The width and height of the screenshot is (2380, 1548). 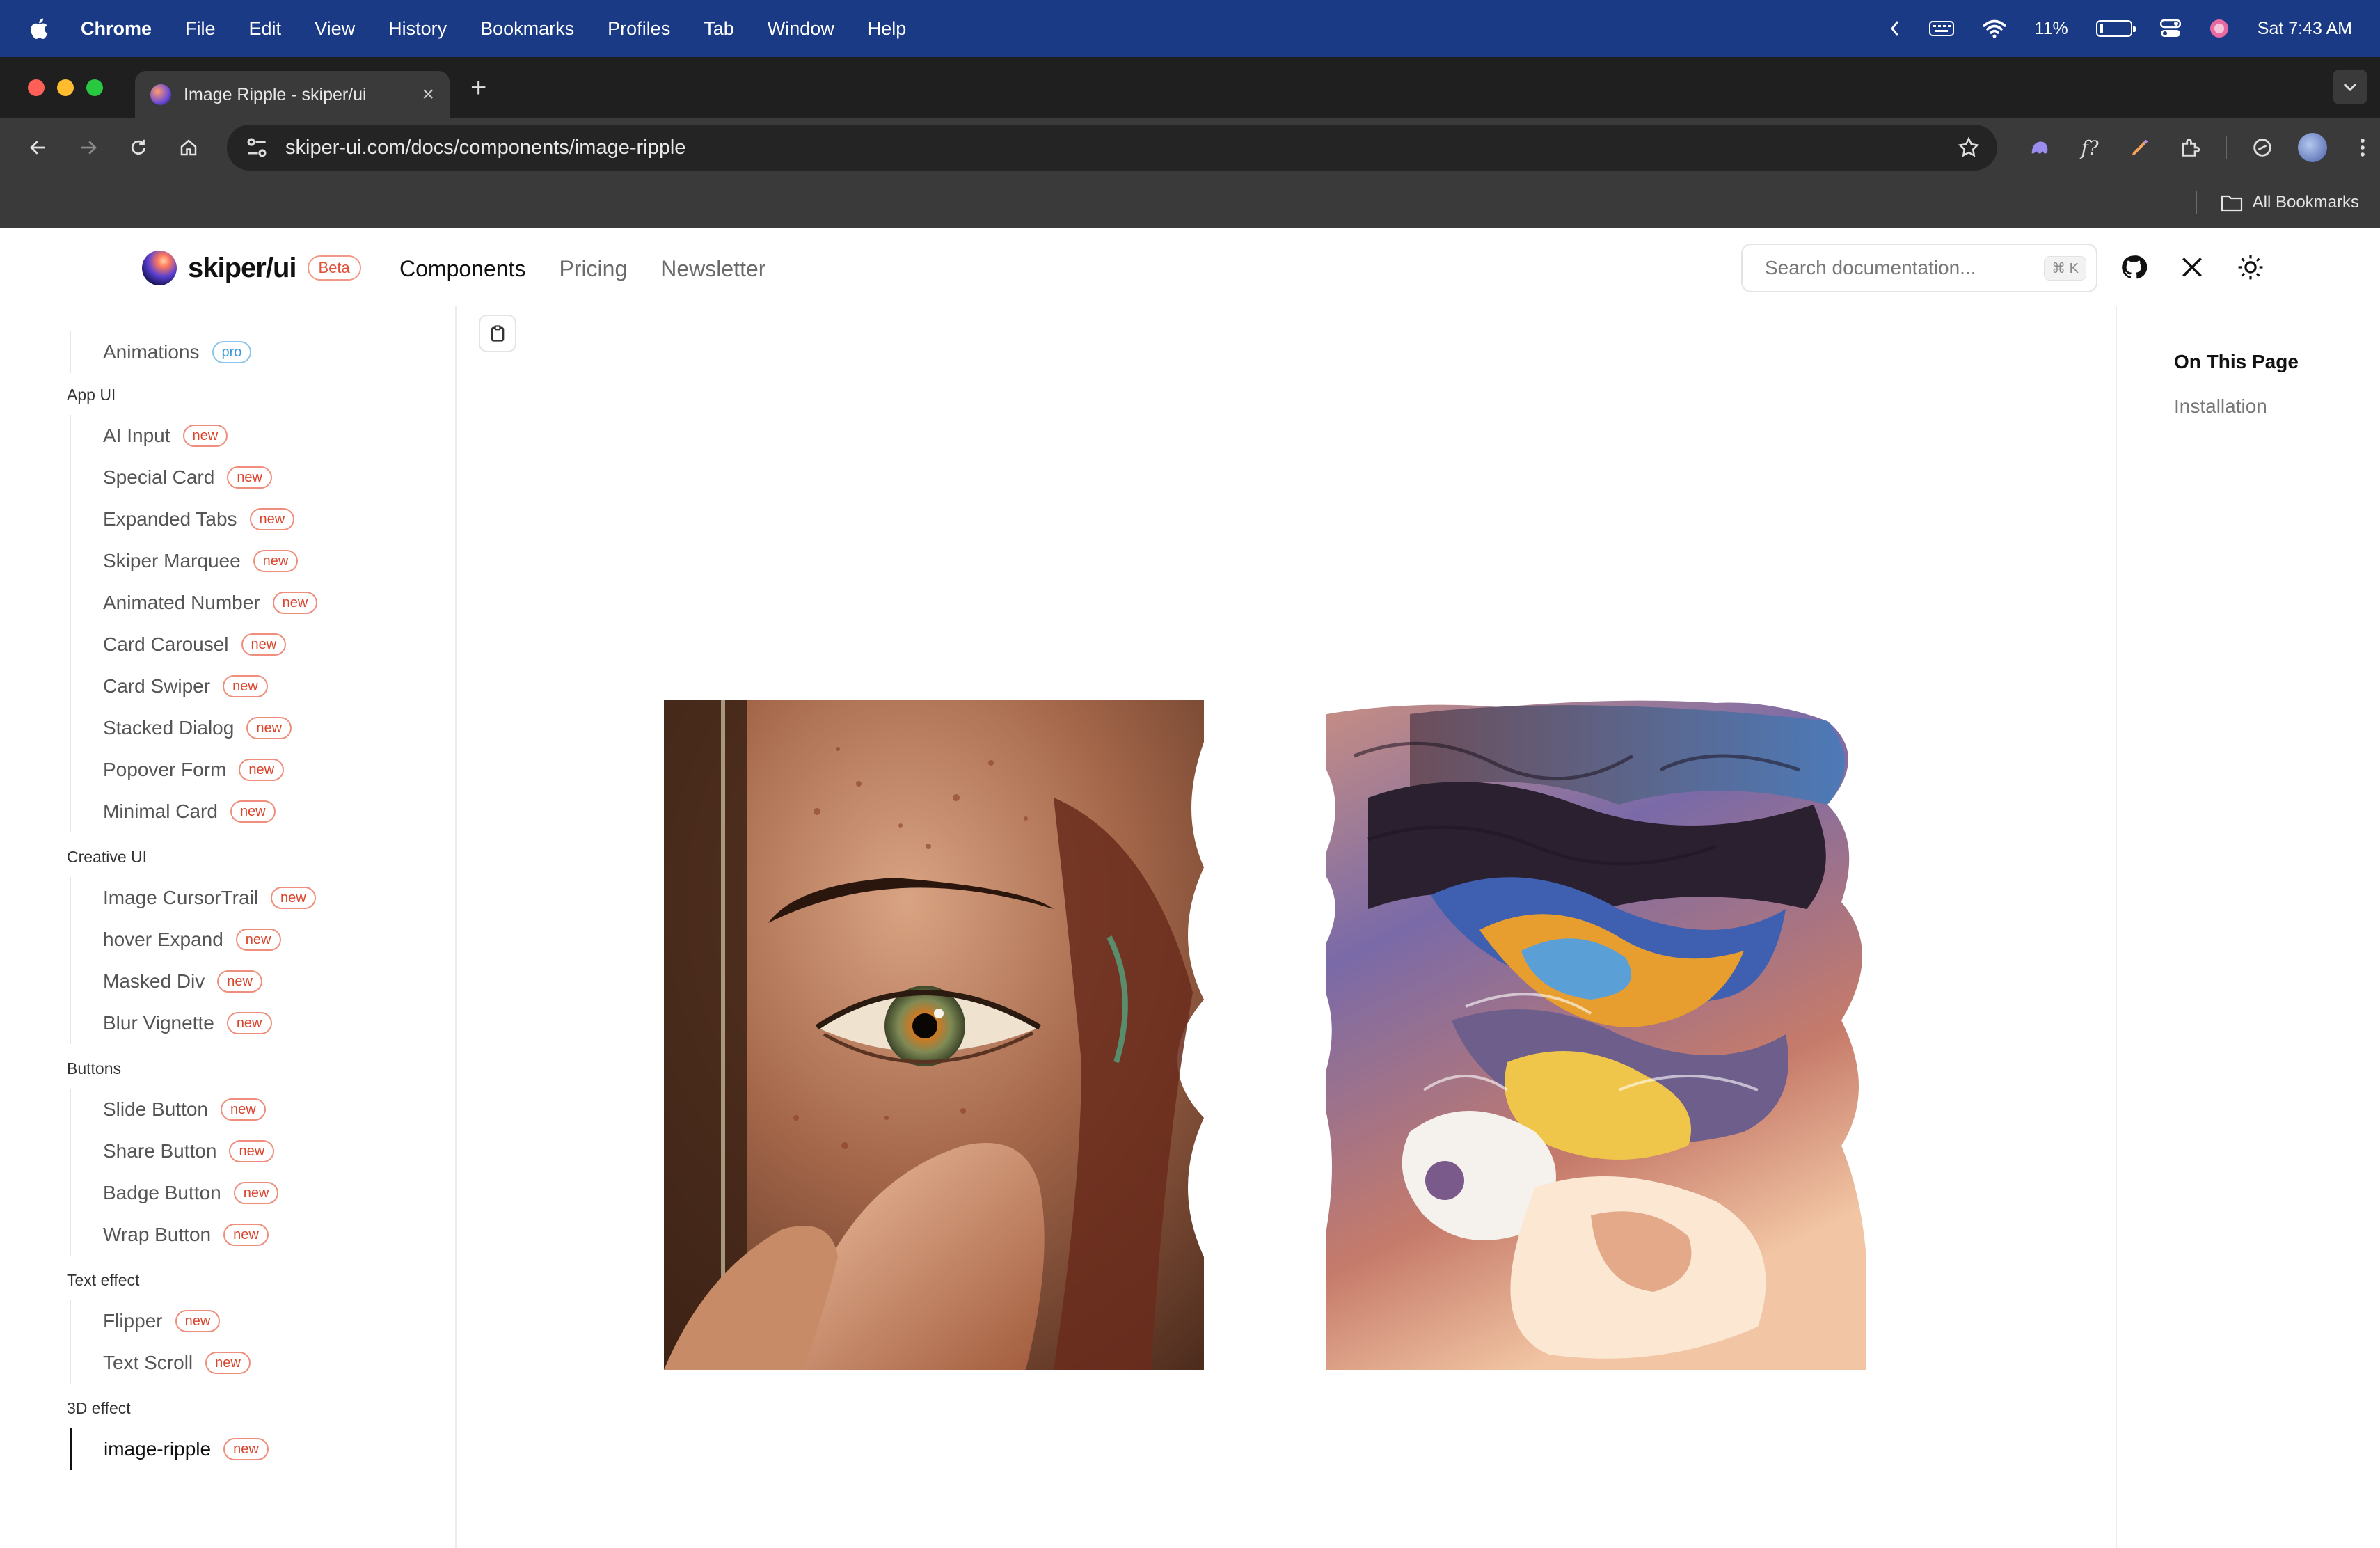 What do you see at coordinates (138, 147) in the screenshot?
I see `reload-button` at bounding box center [138, 147].